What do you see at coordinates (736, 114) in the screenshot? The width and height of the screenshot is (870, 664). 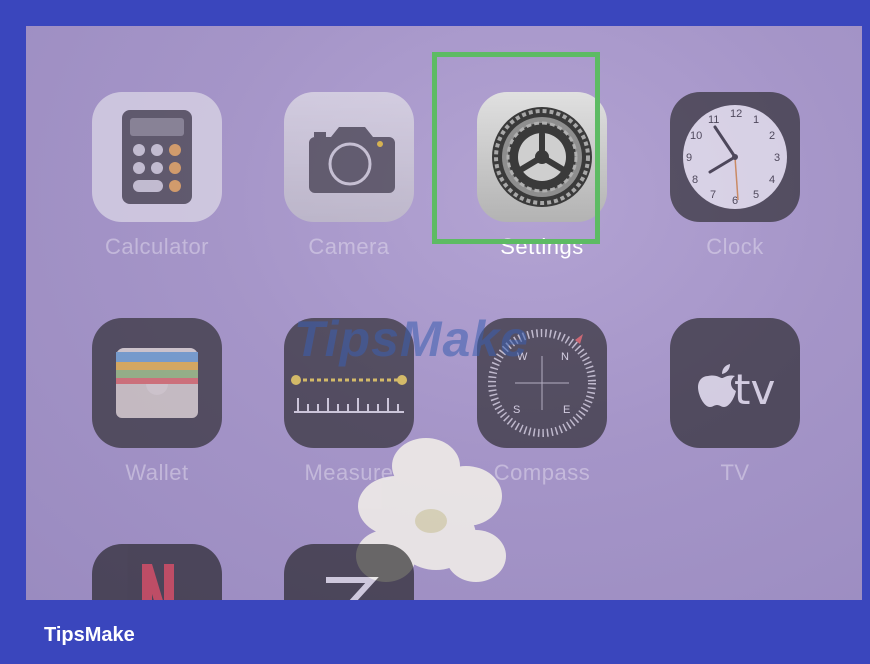 I see `clock-numeral: 12` at bounding box center [736, 114].